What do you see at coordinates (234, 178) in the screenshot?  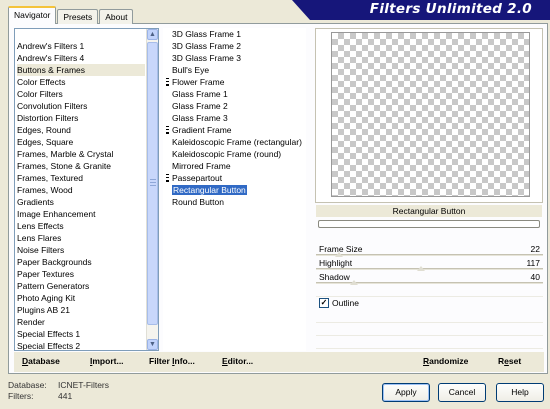 I see `filter-item: Passepartout` at bounding box center [234, 178].